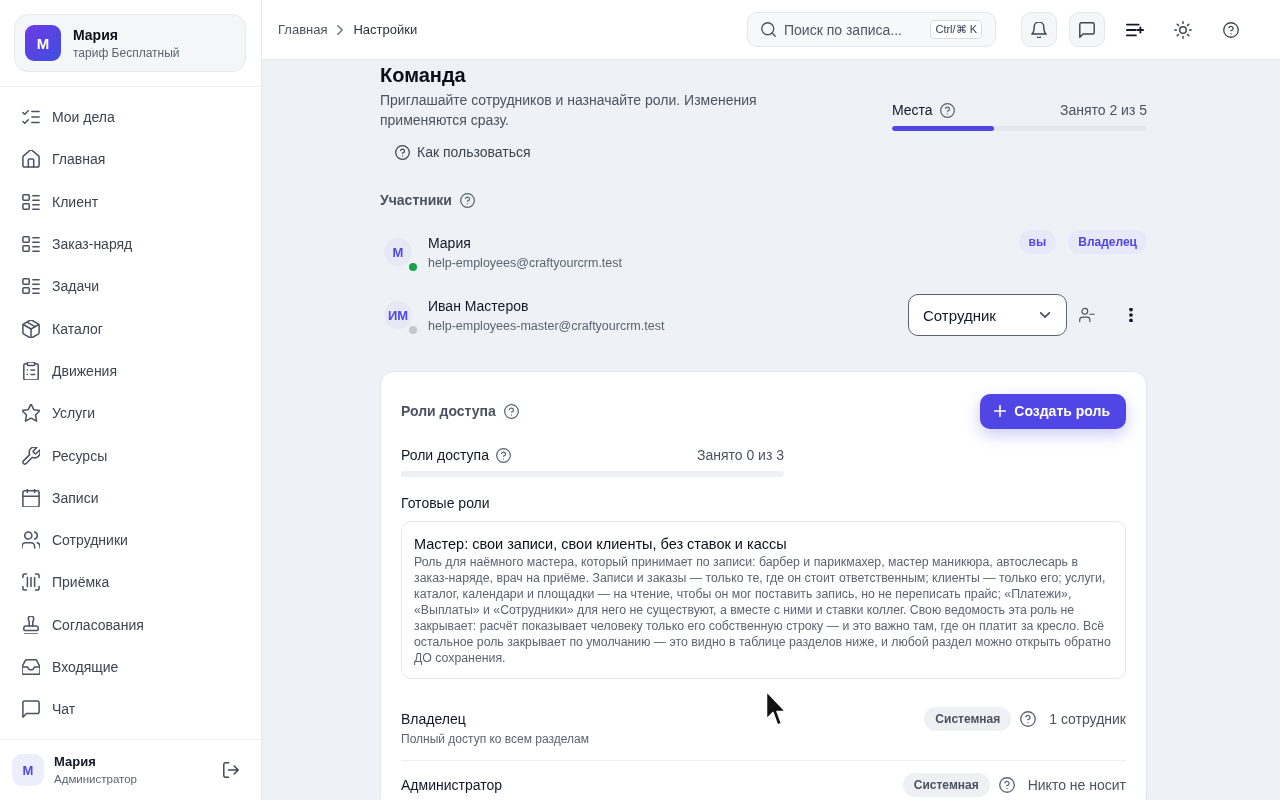  I want to click on role-name: Владелец, so click(434, 719).